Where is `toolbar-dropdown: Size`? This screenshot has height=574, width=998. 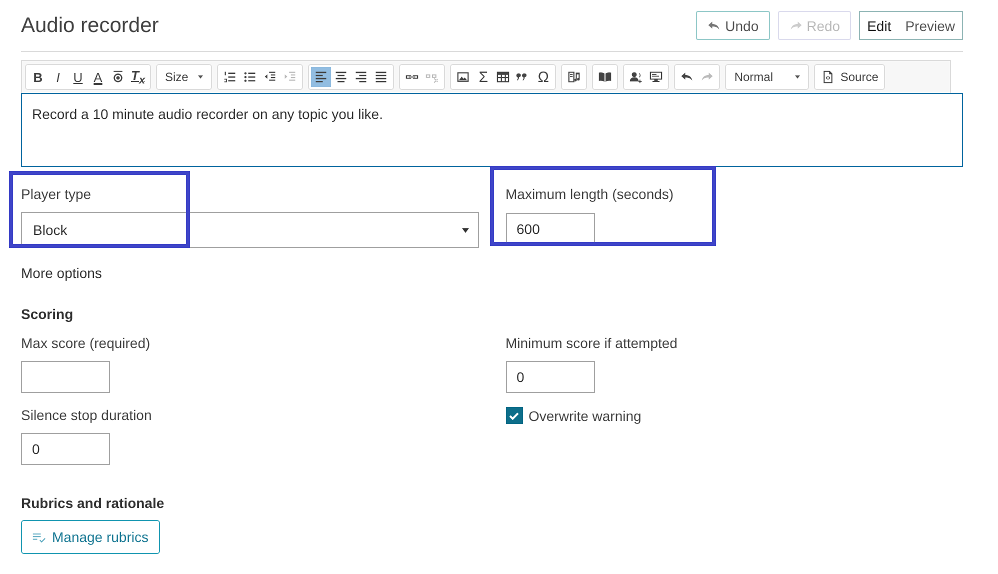 toolbar-dropdown: Size is located at coordinates (184, 77).